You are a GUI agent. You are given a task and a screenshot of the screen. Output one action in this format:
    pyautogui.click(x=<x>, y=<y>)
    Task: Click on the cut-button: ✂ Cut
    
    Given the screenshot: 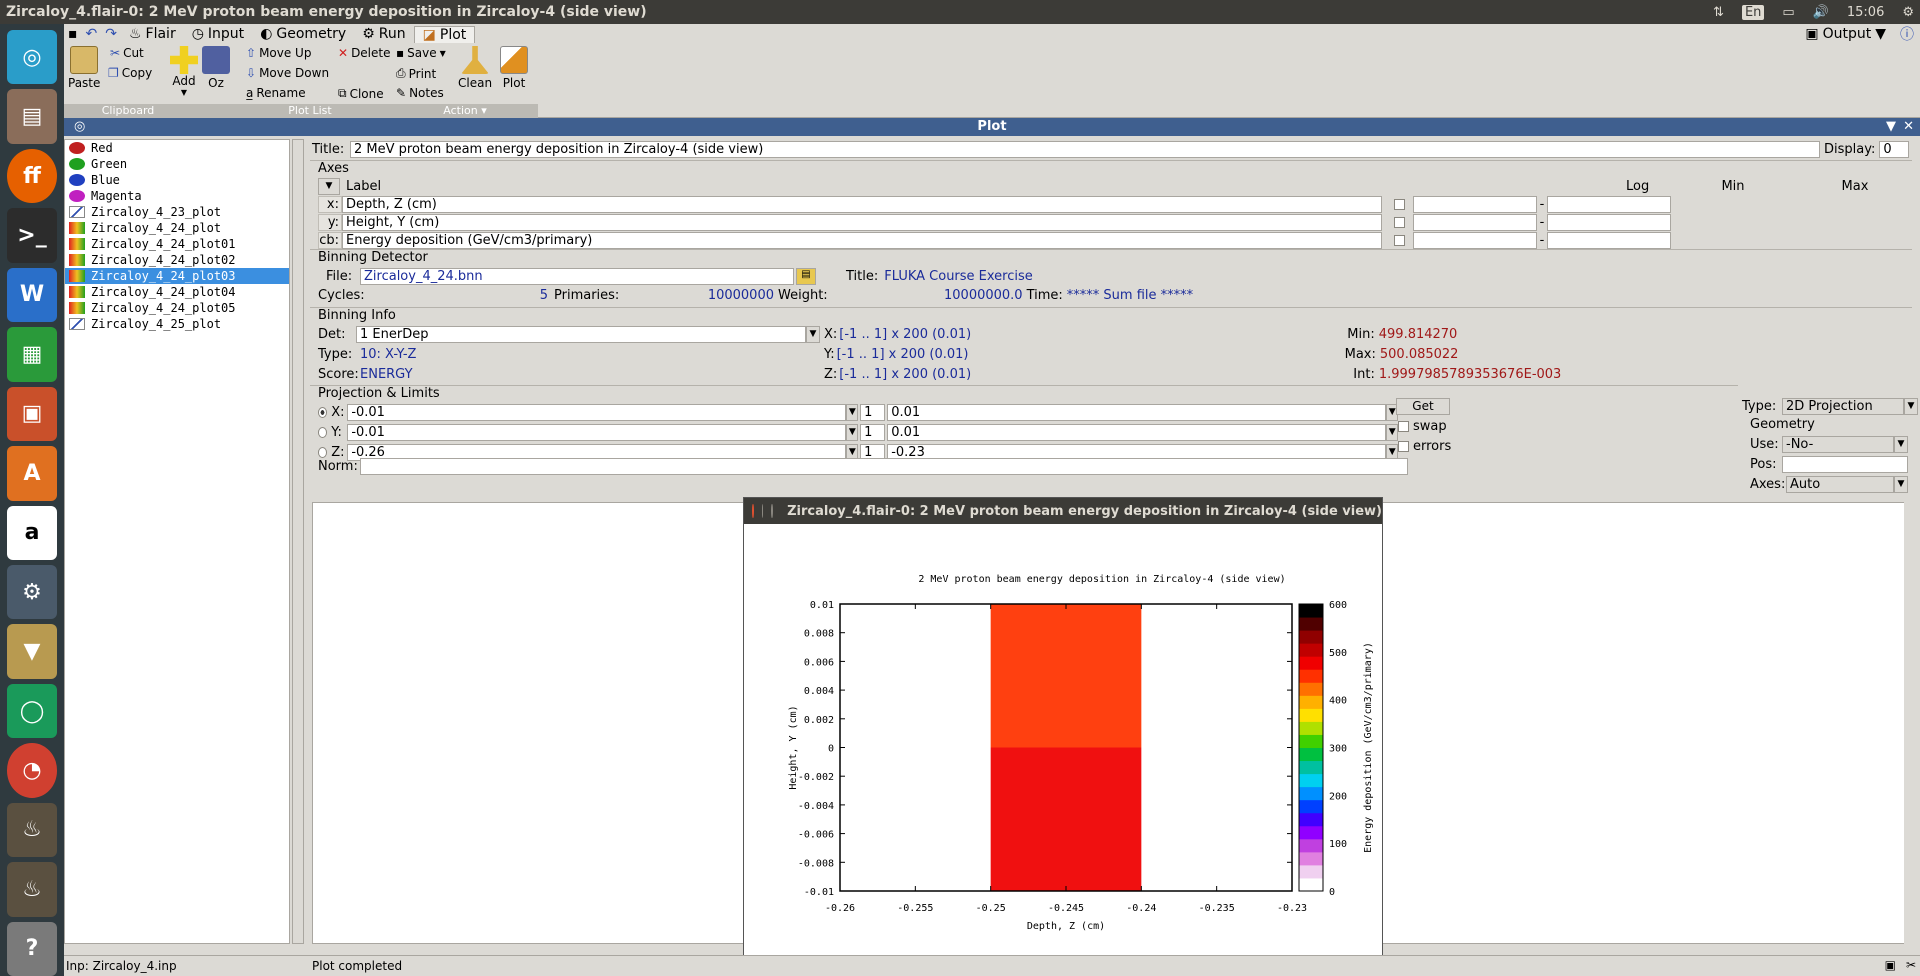 What is the action you would take?
    pyautogui.click(x=127, y=53)
    